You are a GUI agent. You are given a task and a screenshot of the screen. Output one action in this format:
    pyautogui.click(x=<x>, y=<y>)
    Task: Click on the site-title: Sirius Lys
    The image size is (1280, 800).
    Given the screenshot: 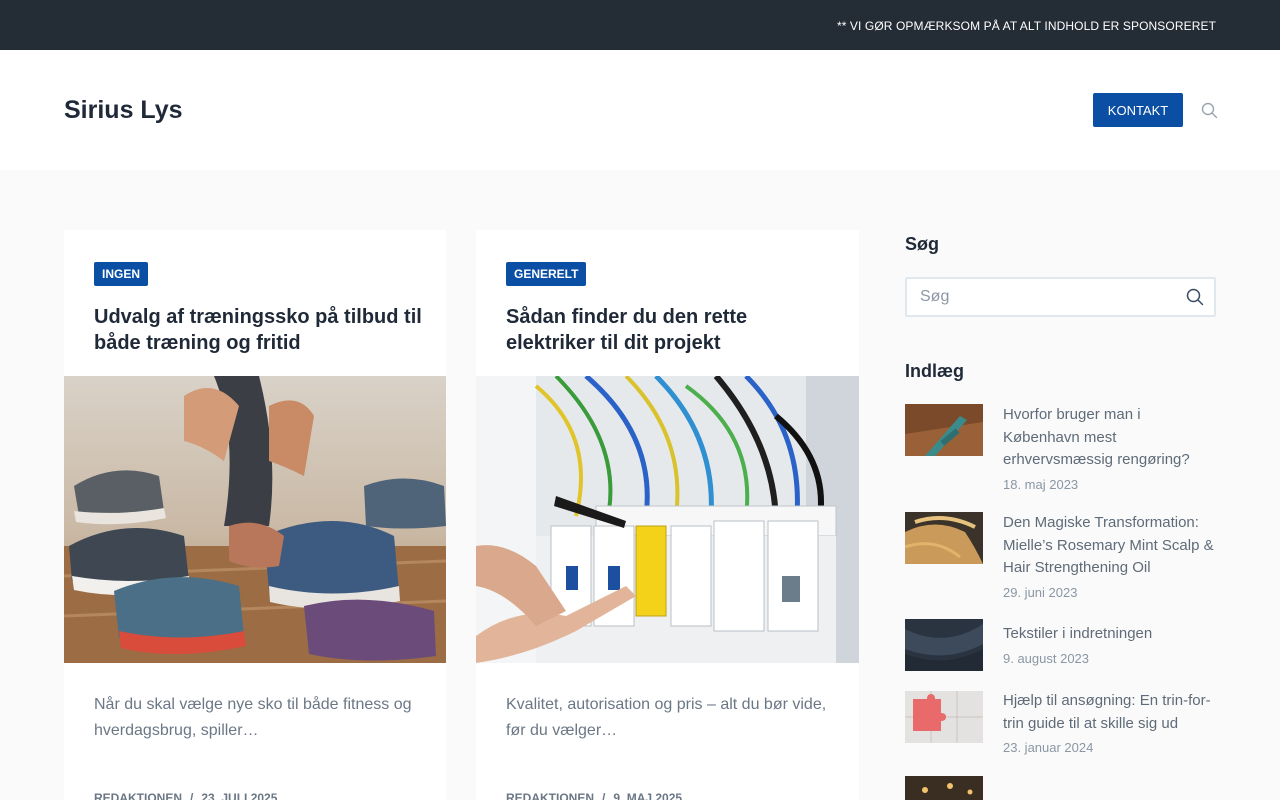 What is the action you would take?
    pyautogui.click(x=123, y=110)
    